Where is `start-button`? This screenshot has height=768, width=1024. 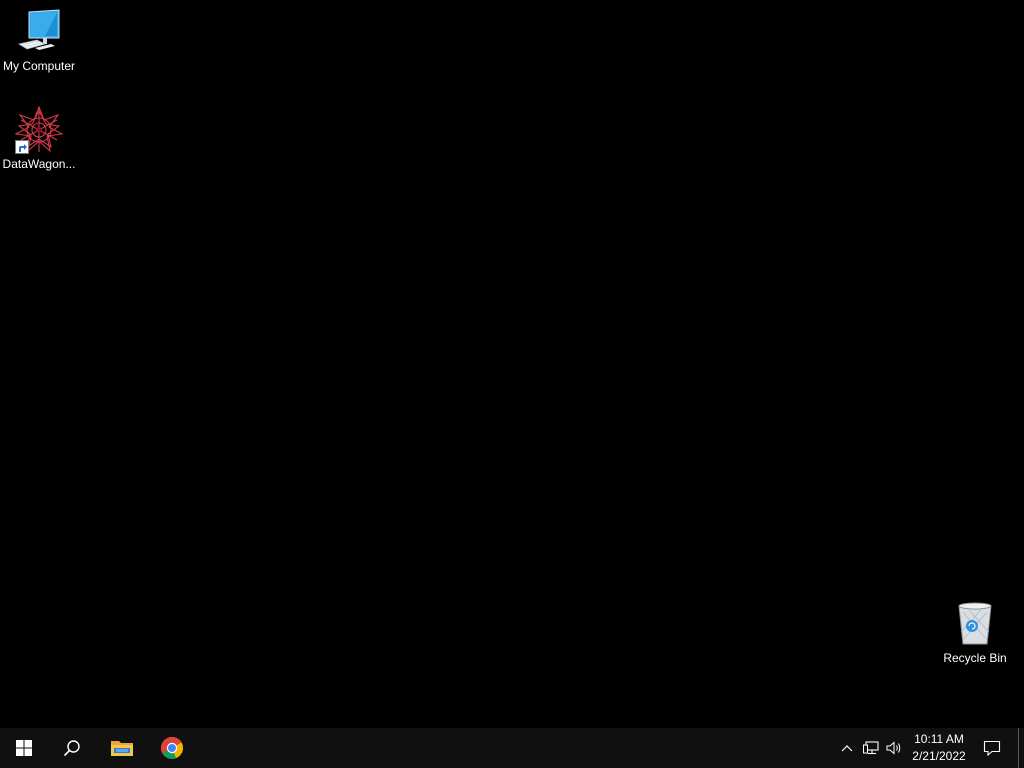
start-button is located at coordinates (24, 748).